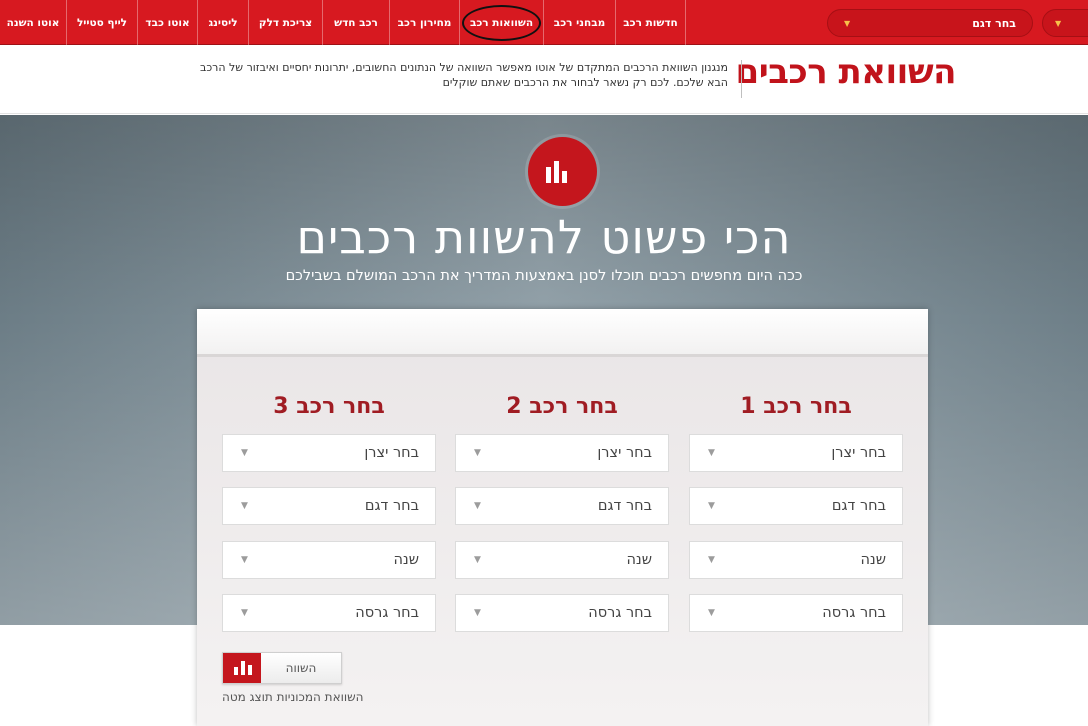  Describe the element at coordinates (356, 22) in the screenshot. I see `nav-item-new-car: רכב חדש` at that location.